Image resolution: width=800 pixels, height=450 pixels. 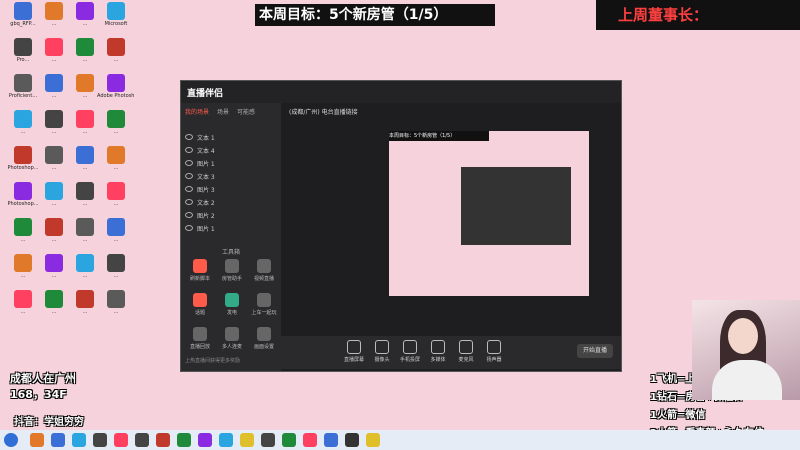 I want to click on toolbar-label: 摄像头, so click(x=382, y=360).